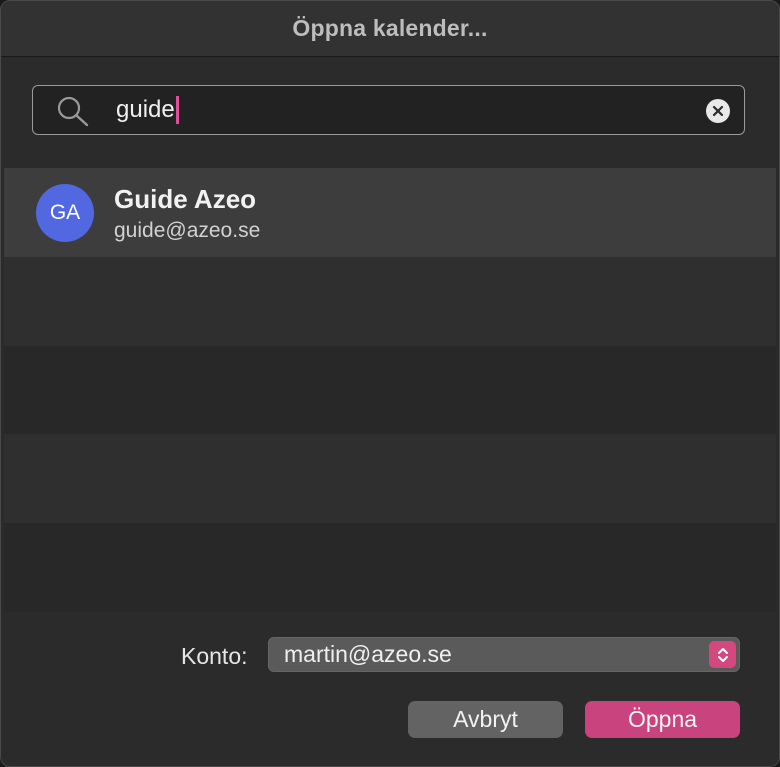 This screenshot has width=780, height=767. What do you see at coordinates (65, 213) in the screenshot?
I see `avatar: GA` at bounding box center [65, 213].